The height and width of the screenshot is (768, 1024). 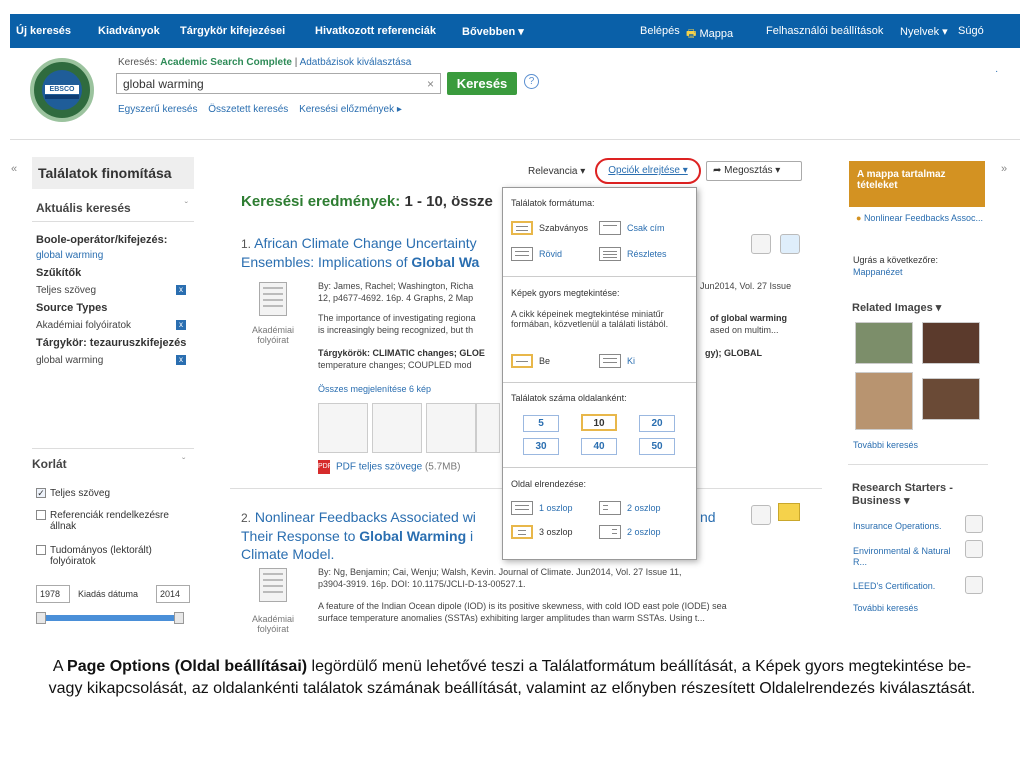 What do you see at coordinates (389, 467) in the screenshot?
I see `pdf-full-text-link: PDF PDF teljes szövege (5.7MB)` at bounding box center [389, 467].